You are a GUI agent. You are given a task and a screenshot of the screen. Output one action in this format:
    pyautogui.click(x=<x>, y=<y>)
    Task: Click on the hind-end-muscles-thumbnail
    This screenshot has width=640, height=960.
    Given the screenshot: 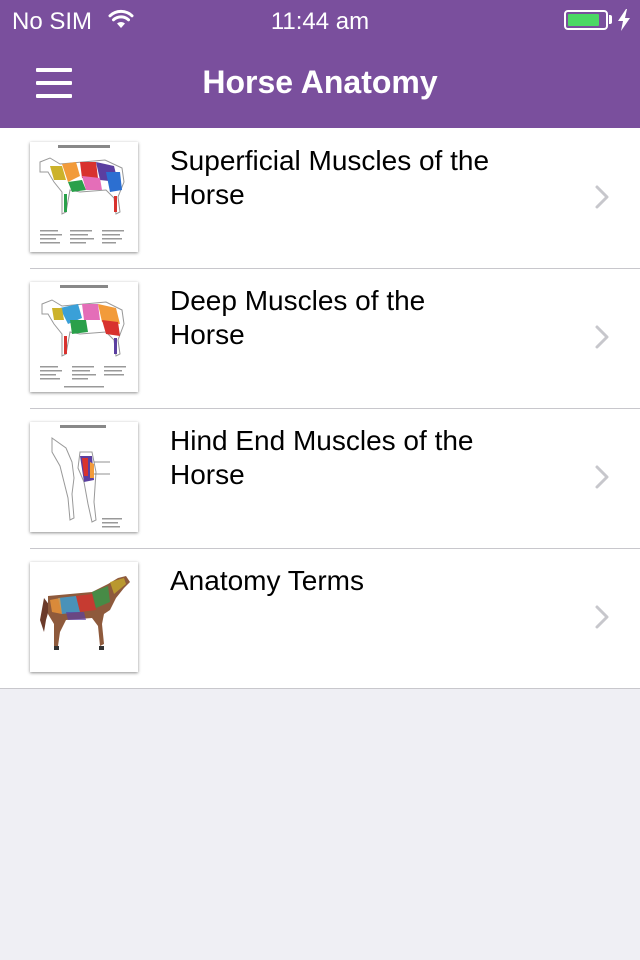 What is the action you would take?
    pyautogui.click(x=84, y=477)
    